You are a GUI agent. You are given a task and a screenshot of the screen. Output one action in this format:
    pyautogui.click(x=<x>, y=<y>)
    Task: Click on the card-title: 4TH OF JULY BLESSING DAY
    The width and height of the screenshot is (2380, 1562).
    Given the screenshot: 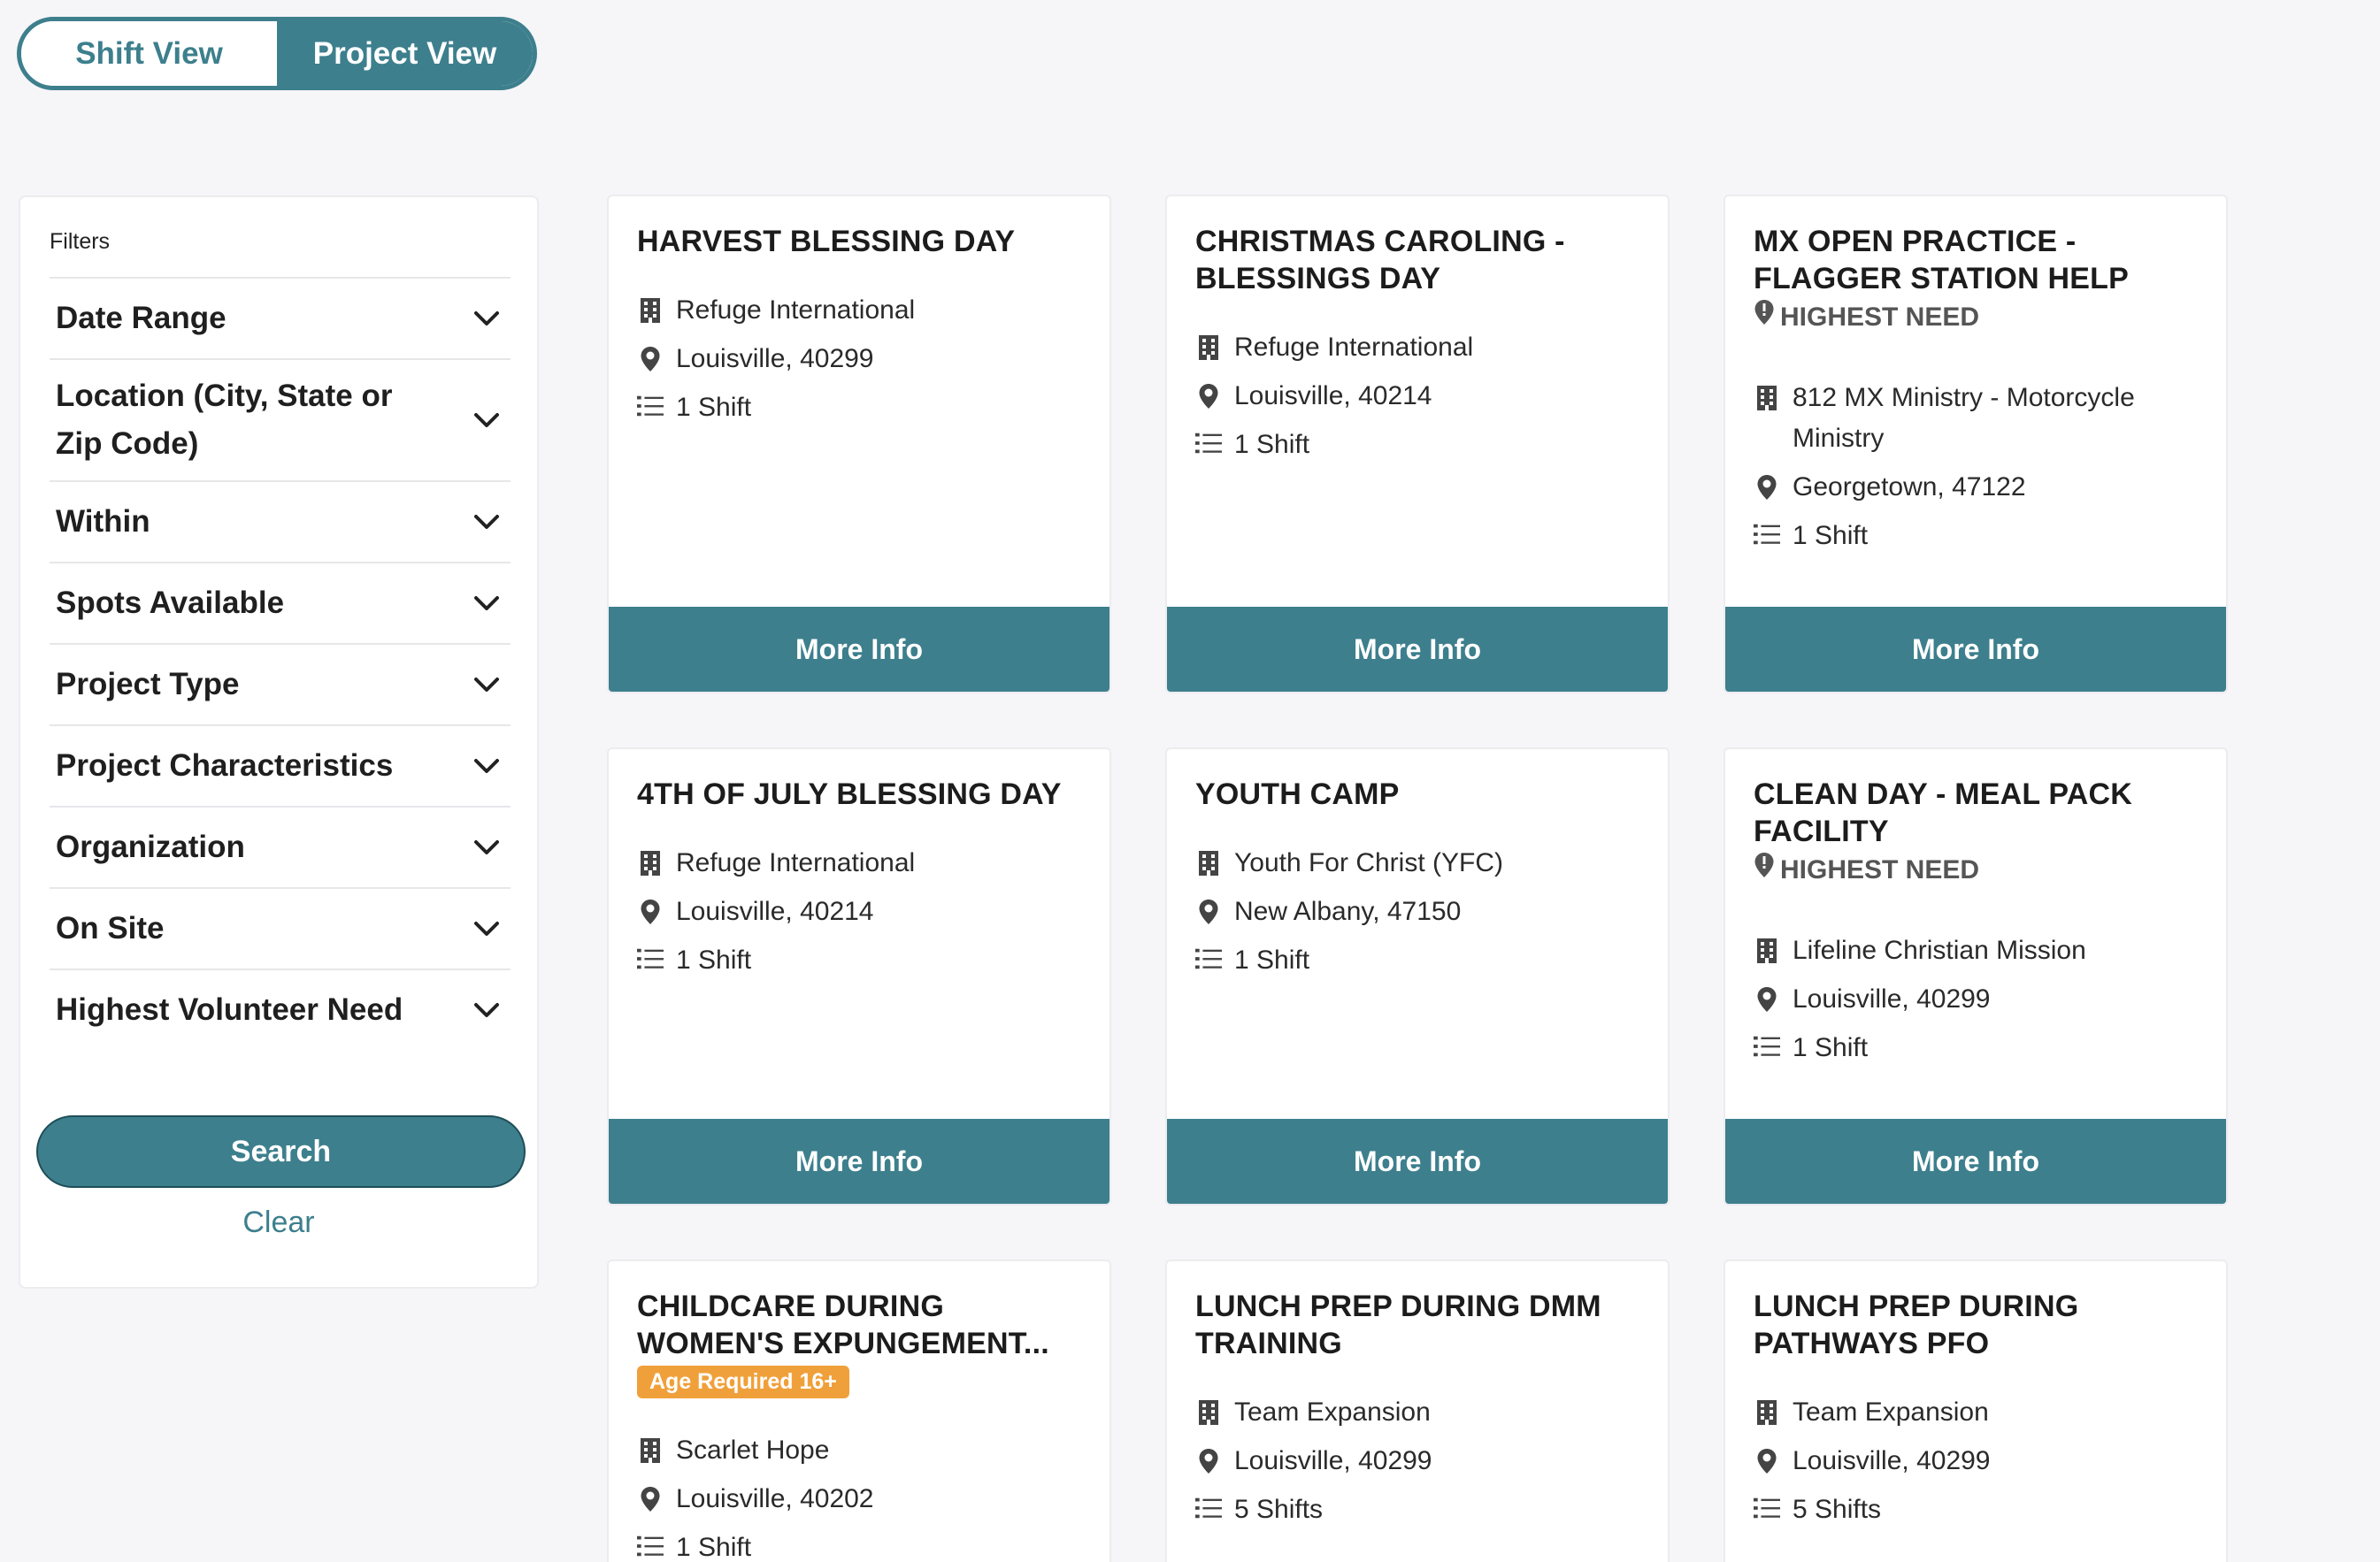 What is the action you would take?
    pyautogui.click(x=849, y=794)
    